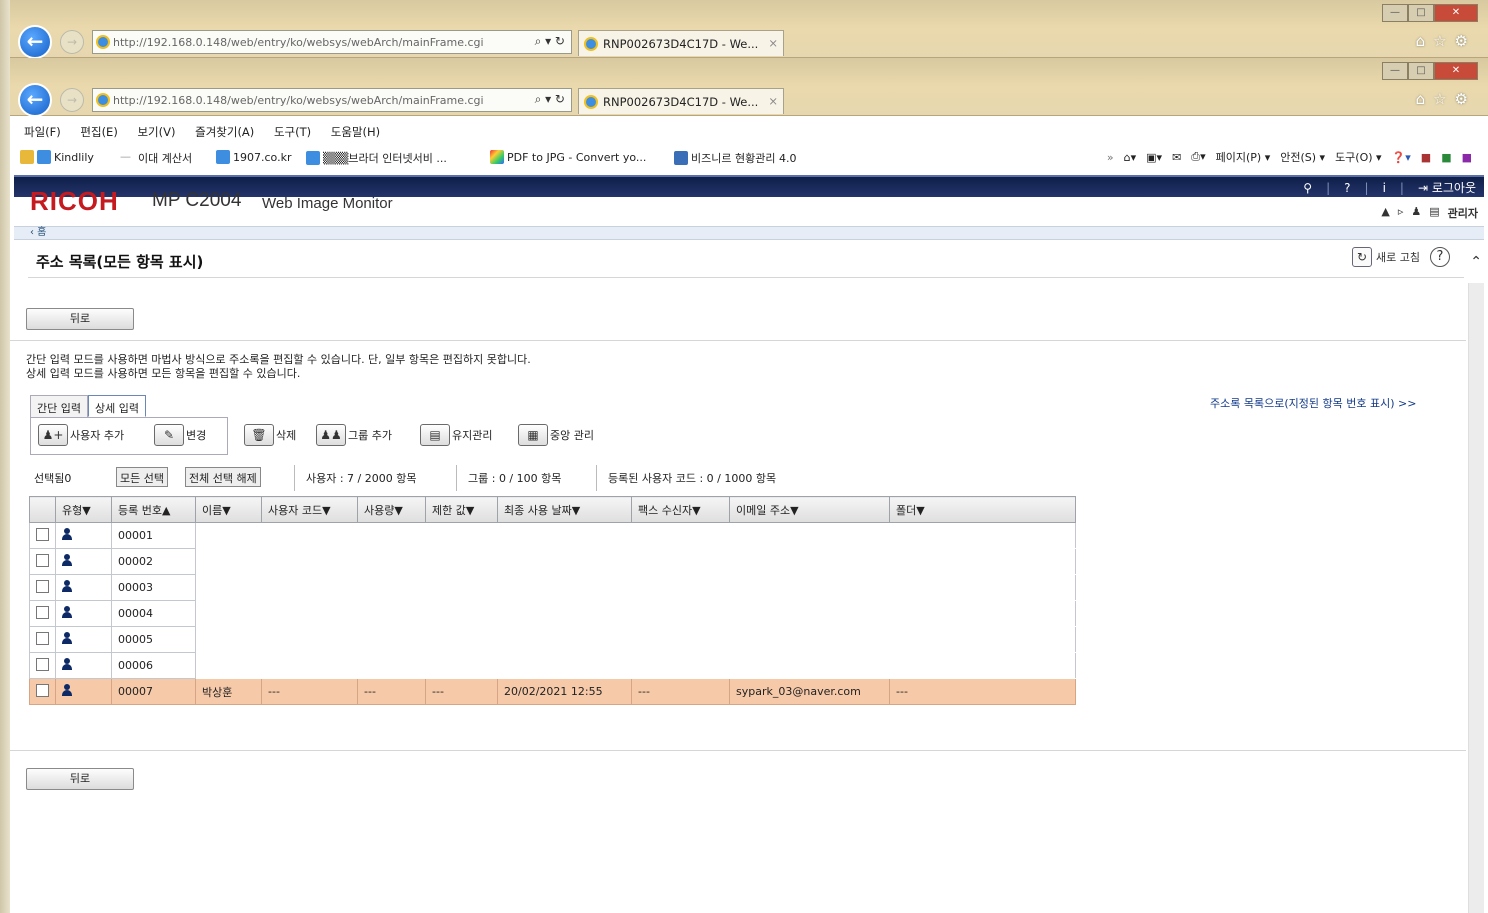 The width and height of the screenshot is (1488, 913). Describe the element at coordinates (59, 406) in the screenshot. I see `tab-simple-input: 간단 입력` at that location.